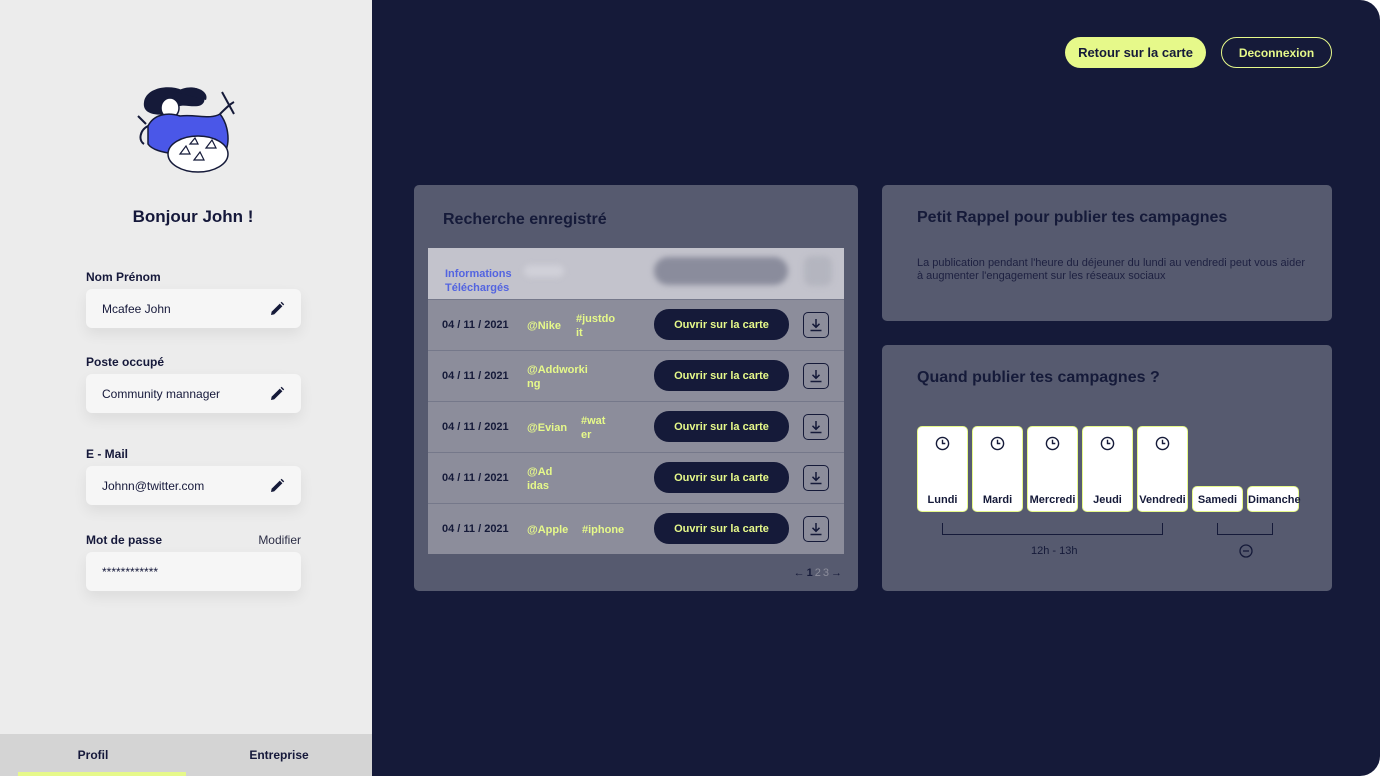 The image size is (1380, 776). What do you see at coordinates (185, 308) in the screenshot?
I see `name-input` at bounding box center [185, 308].